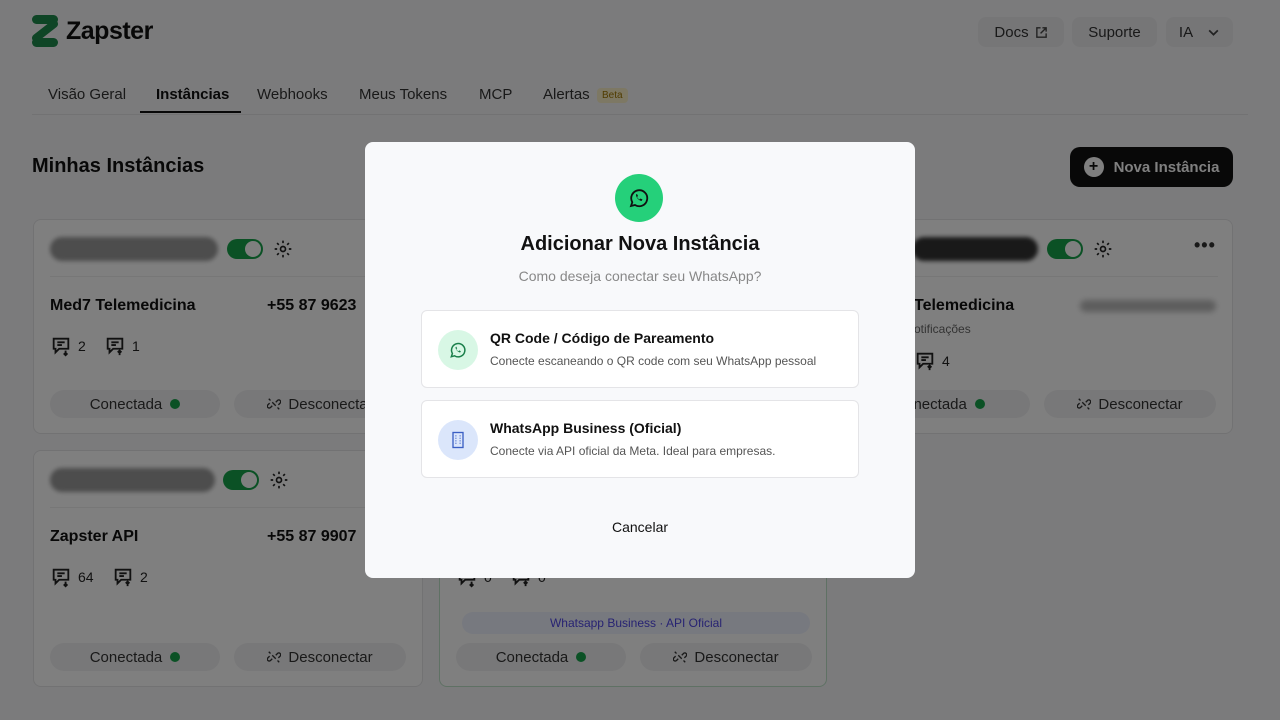 The image size is (1280, 720). I want to click on whatsapp-badge, so click(639, 198).